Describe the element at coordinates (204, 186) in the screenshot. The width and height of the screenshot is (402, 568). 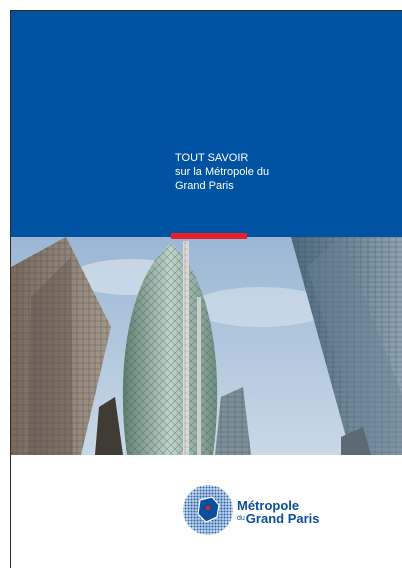
I see `title-line-3: Grand Paris` at that location.